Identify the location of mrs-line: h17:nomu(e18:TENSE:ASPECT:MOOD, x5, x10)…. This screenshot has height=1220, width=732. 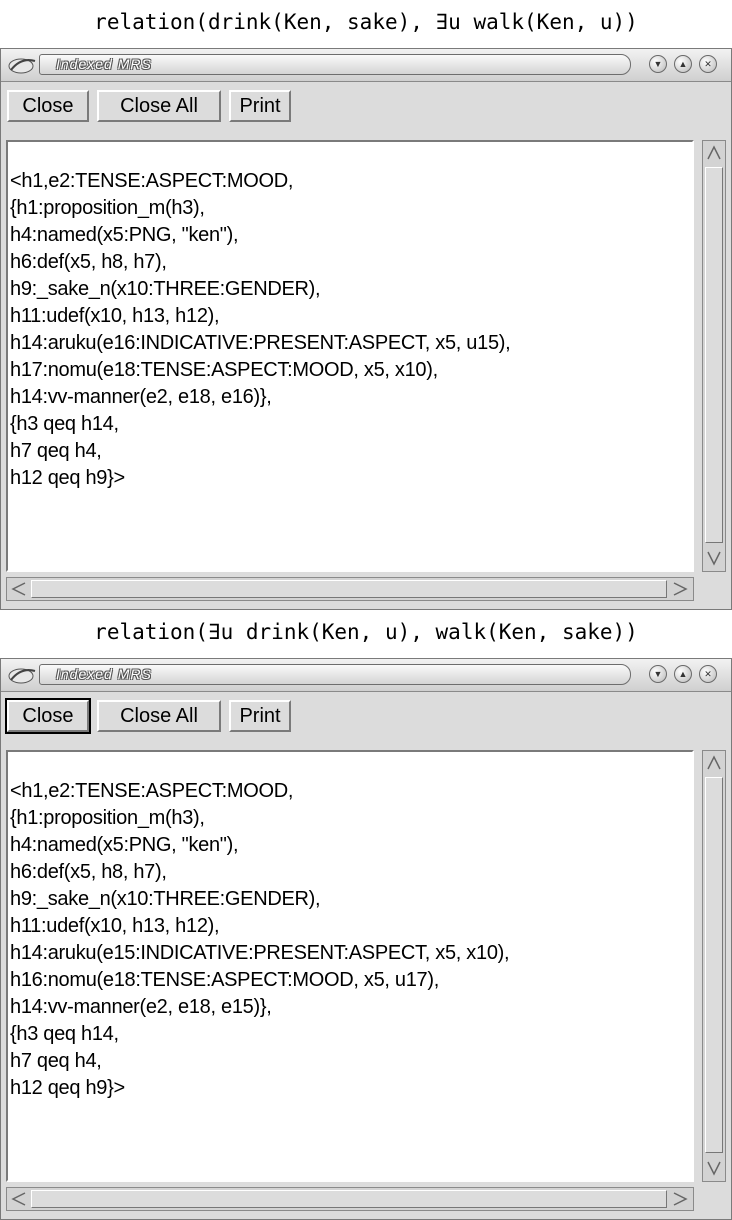
(224, 370).